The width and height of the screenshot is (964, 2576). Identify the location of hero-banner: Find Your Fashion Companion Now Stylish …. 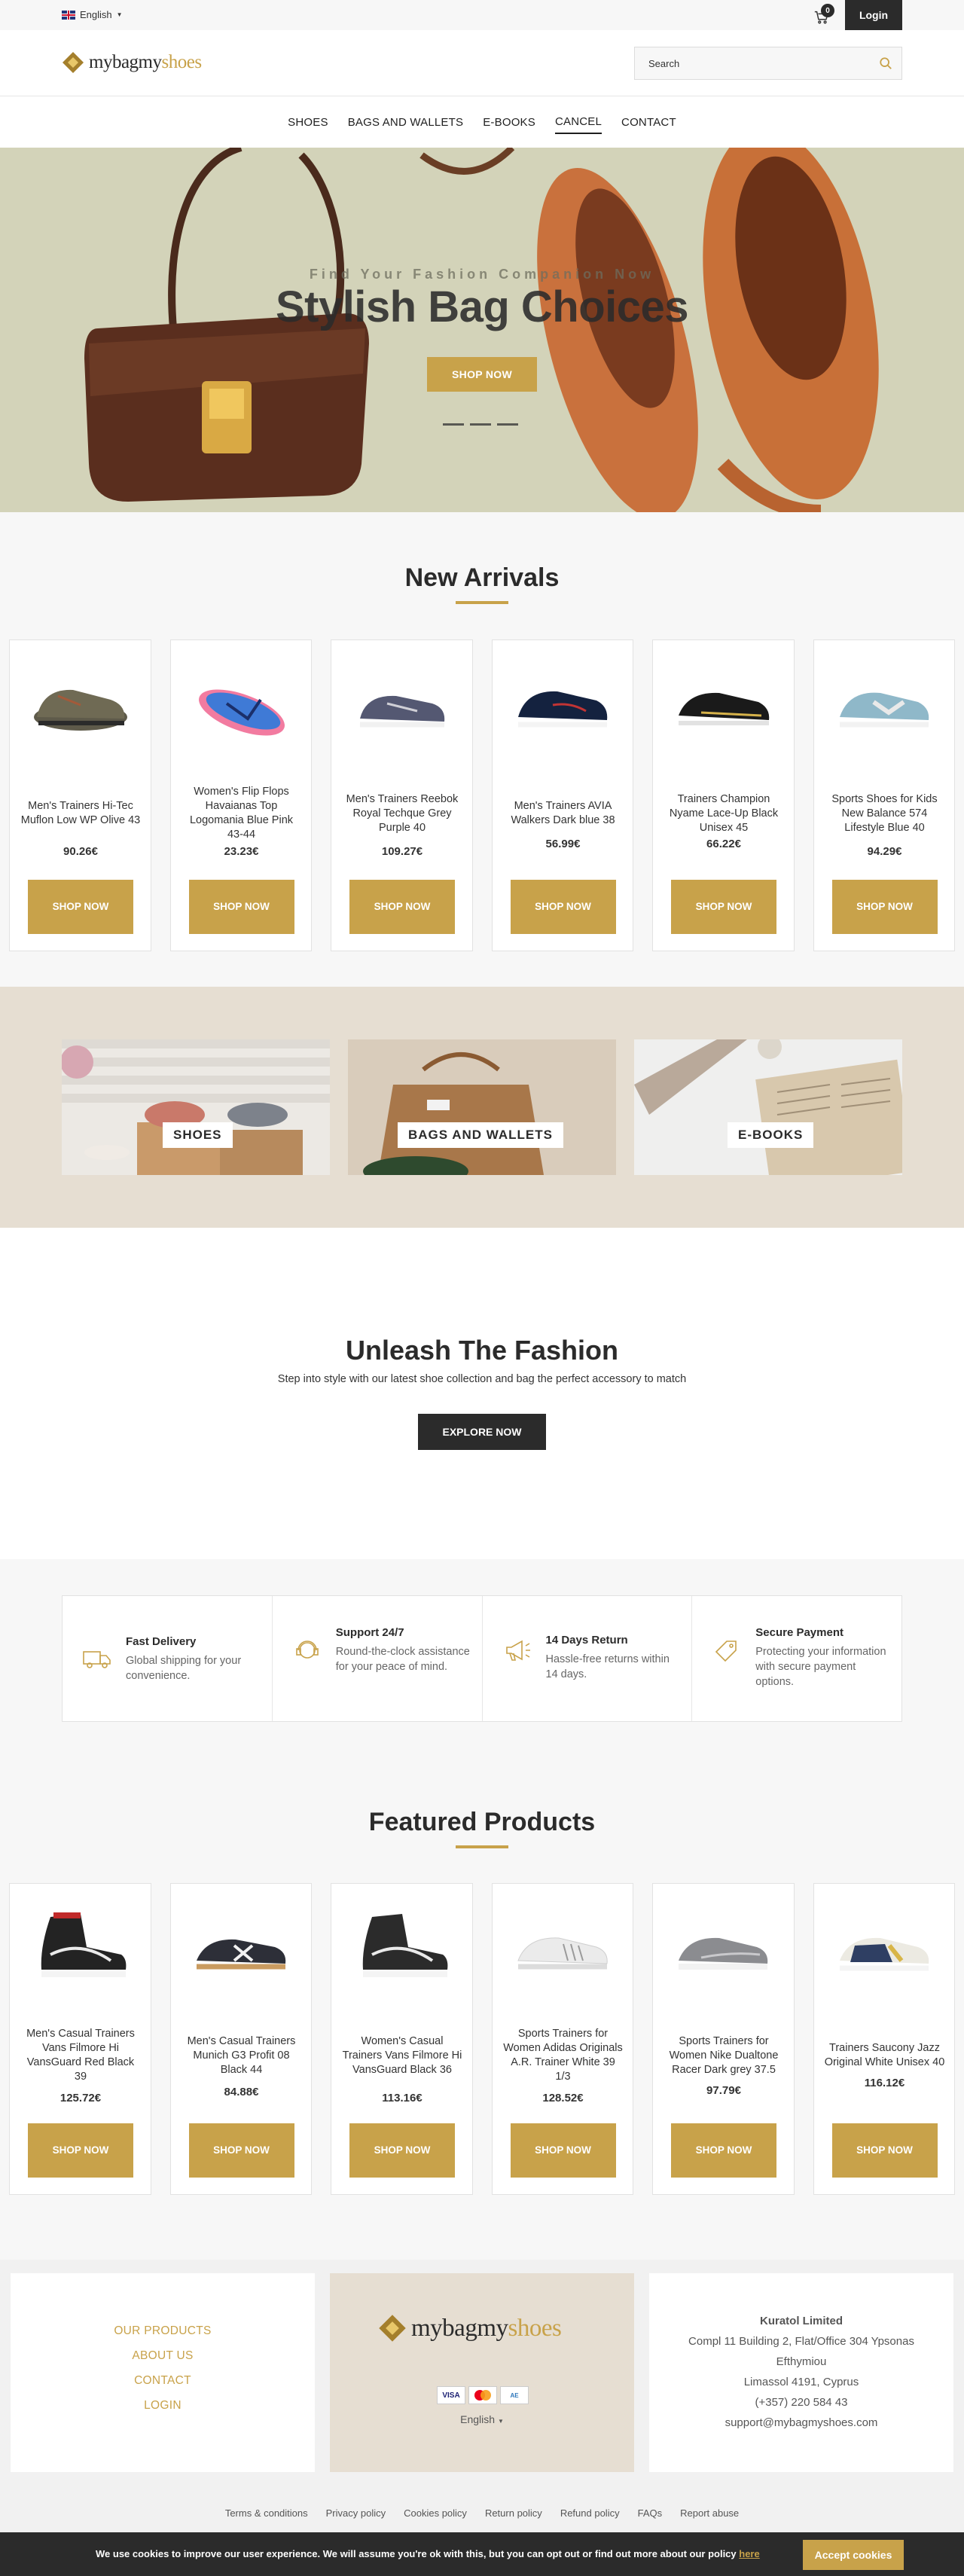
(482, 330).